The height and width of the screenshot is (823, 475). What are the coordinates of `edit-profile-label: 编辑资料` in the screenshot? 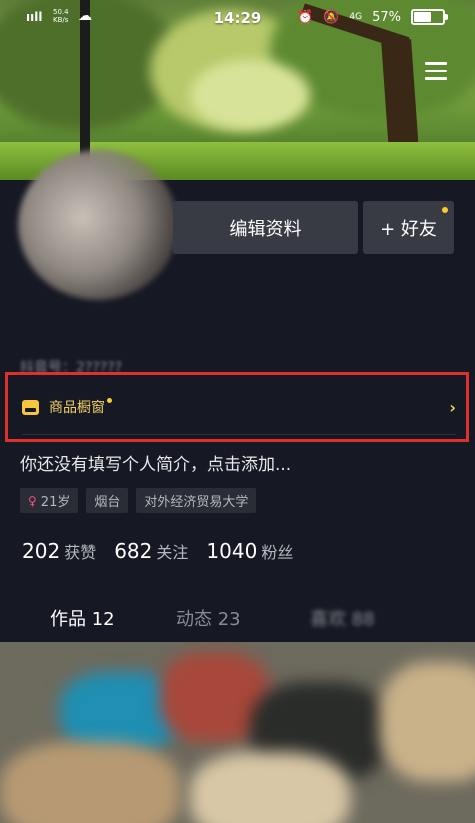 It's located at (265, 229).